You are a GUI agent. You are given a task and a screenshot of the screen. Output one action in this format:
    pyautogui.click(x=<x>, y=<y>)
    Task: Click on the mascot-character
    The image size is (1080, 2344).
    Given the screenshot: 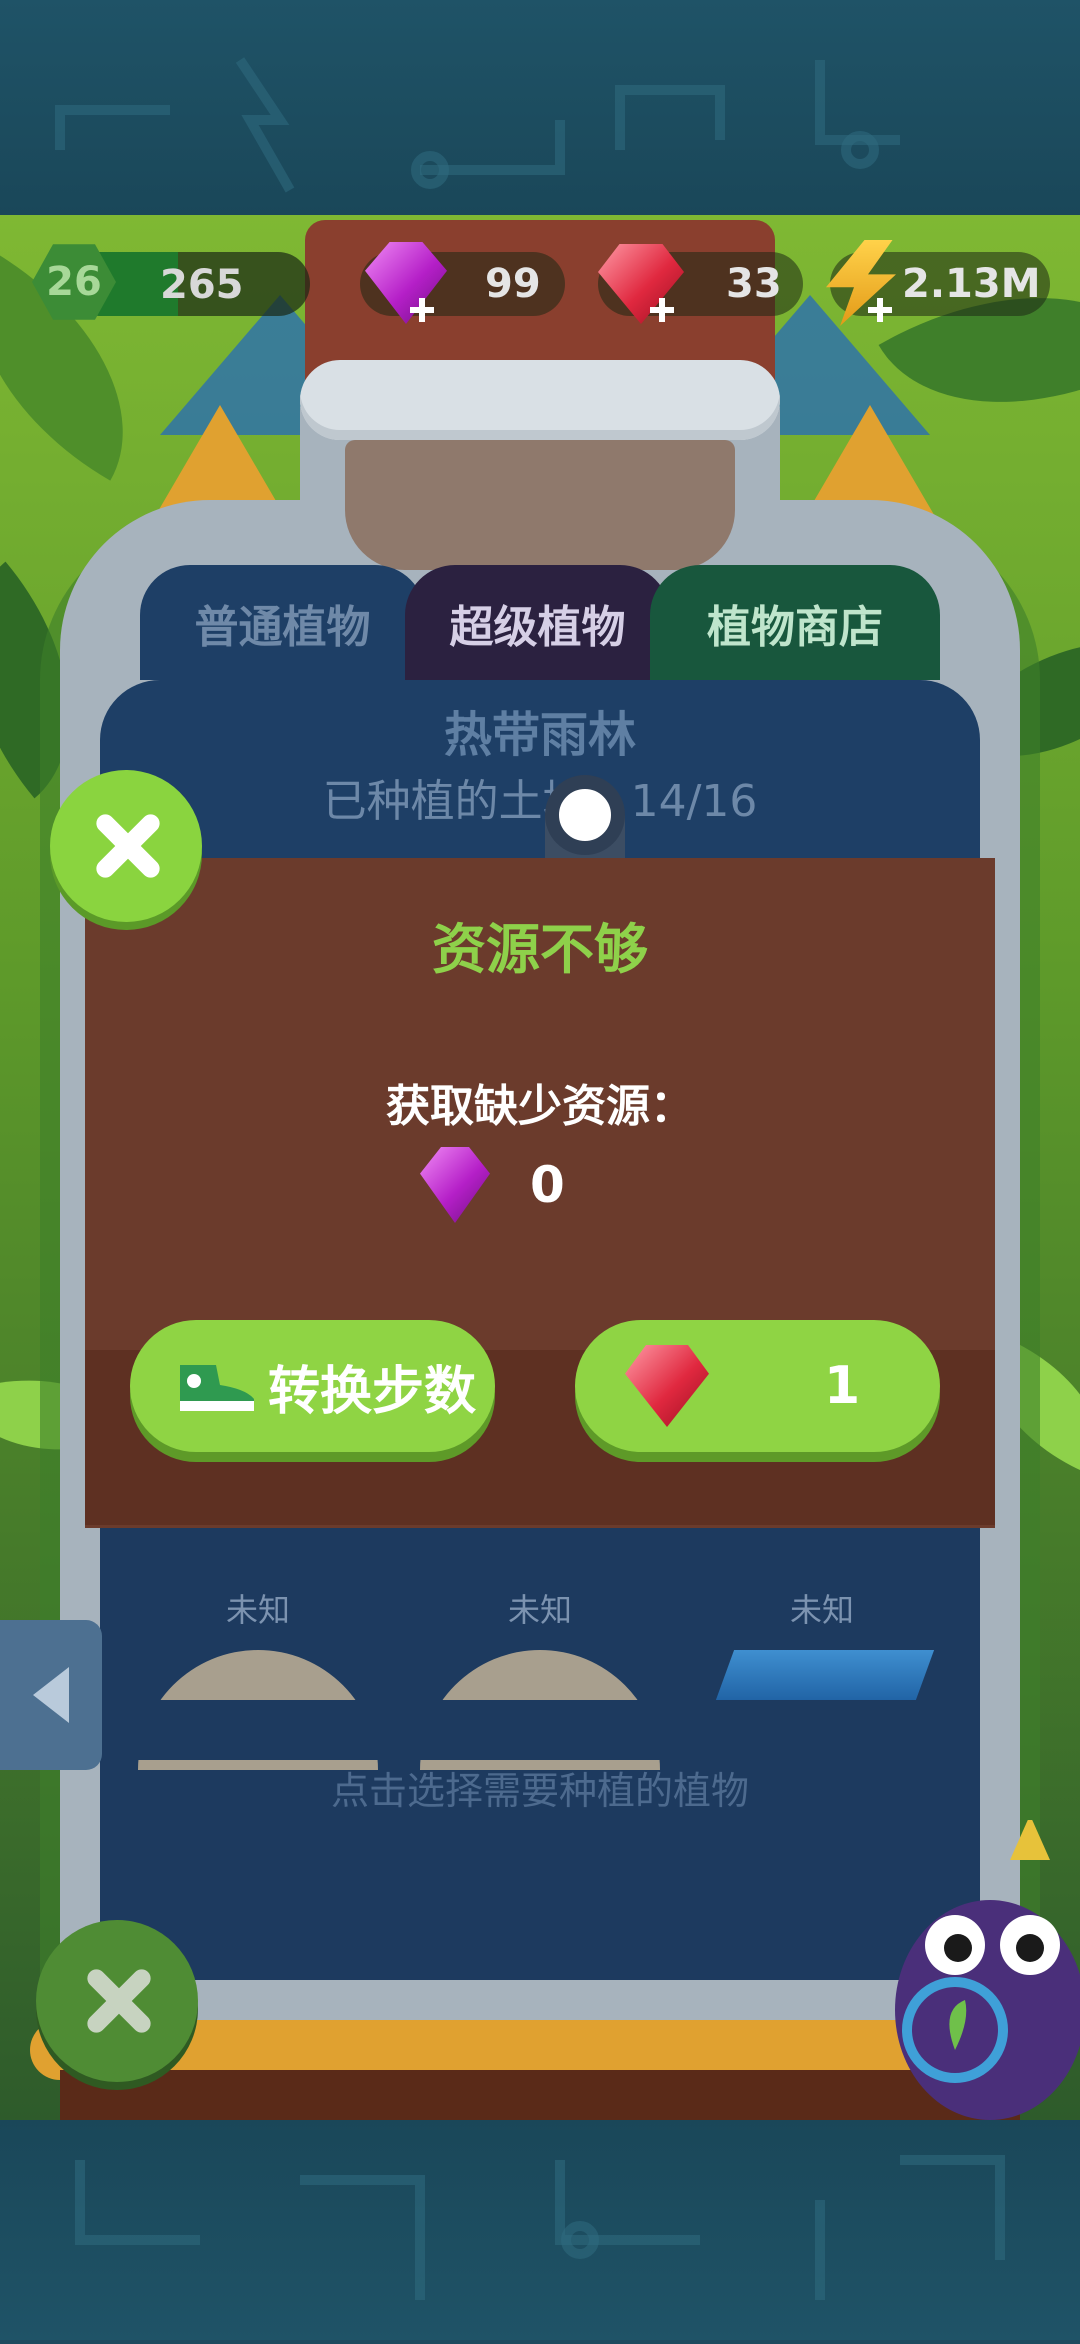 What is the action you would take?
    pyautogui.click(x=975, y=1967)
    